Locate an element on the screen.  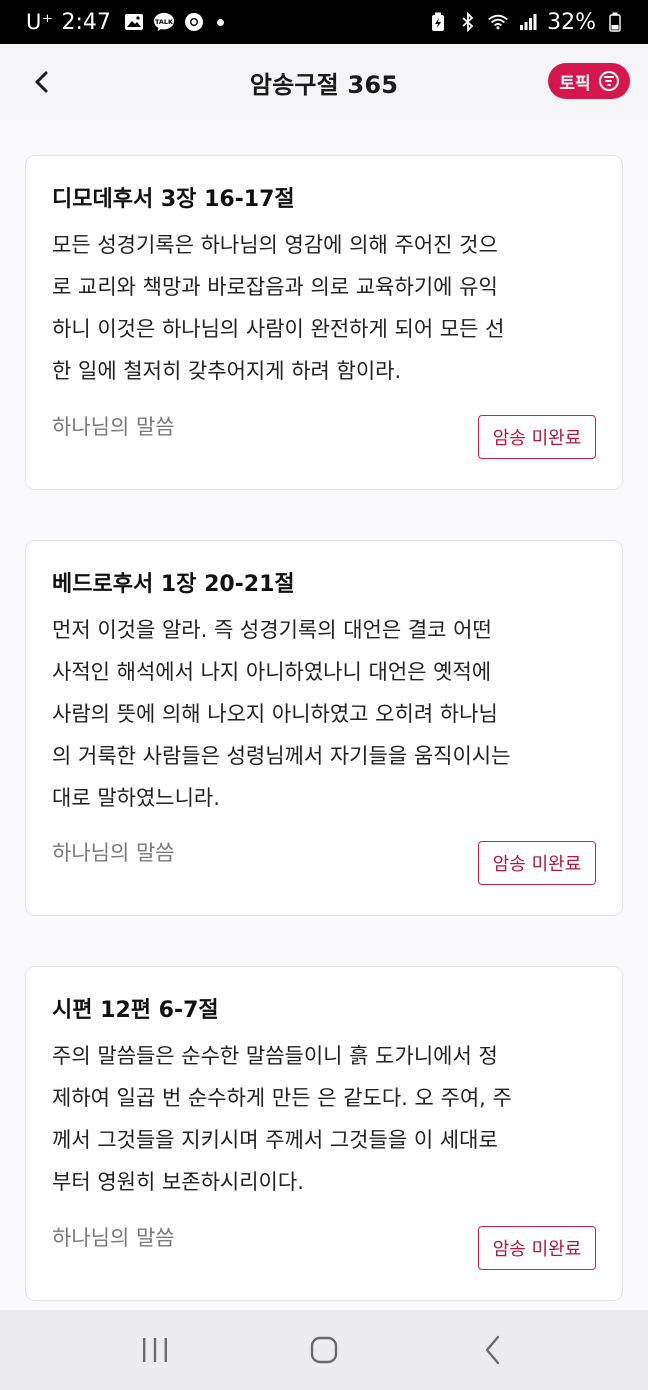
battery-saver-icon is located at coordinates (438, 22).